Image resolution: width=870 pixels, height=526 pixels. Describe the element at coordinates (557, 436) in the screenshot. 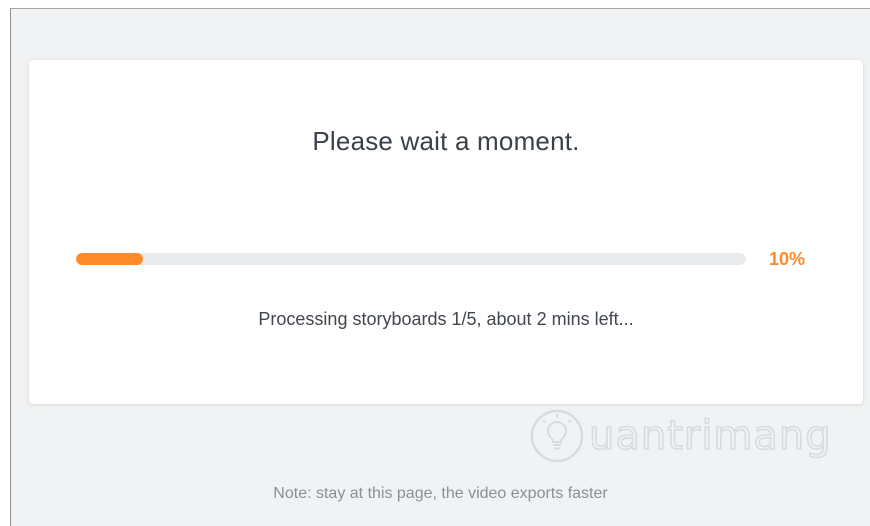

I see `lightbulb-icon` at that location.